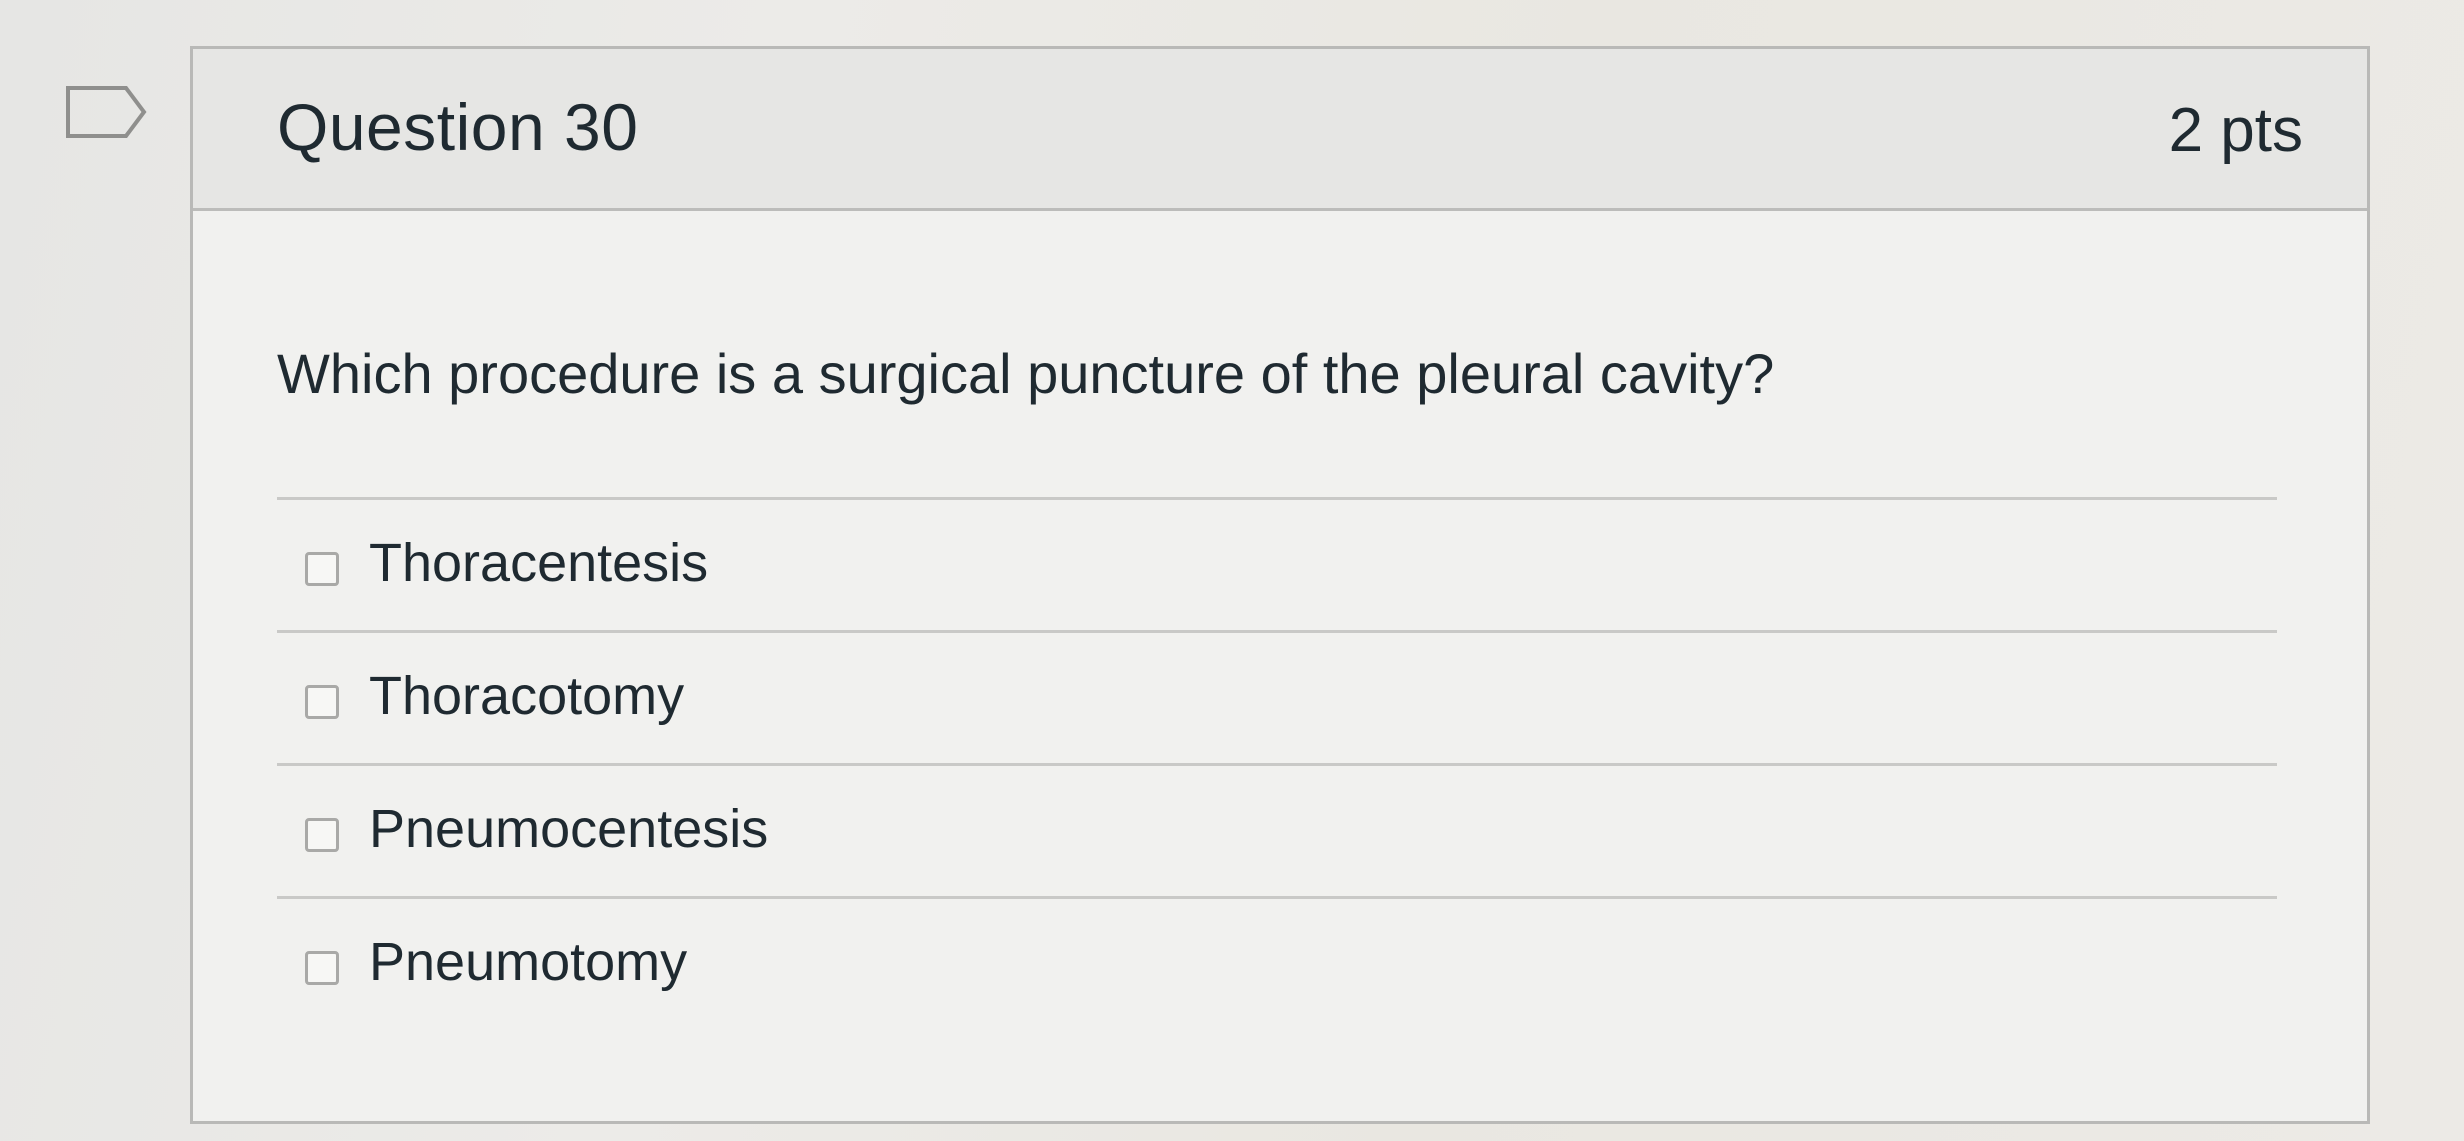 The height and width of the screenshot is (1141, 2464). Describe the element at coordinates (1277, 965) in the screenshot. I see `answer-option-pneumotomy: Pneumotomy` at that location.